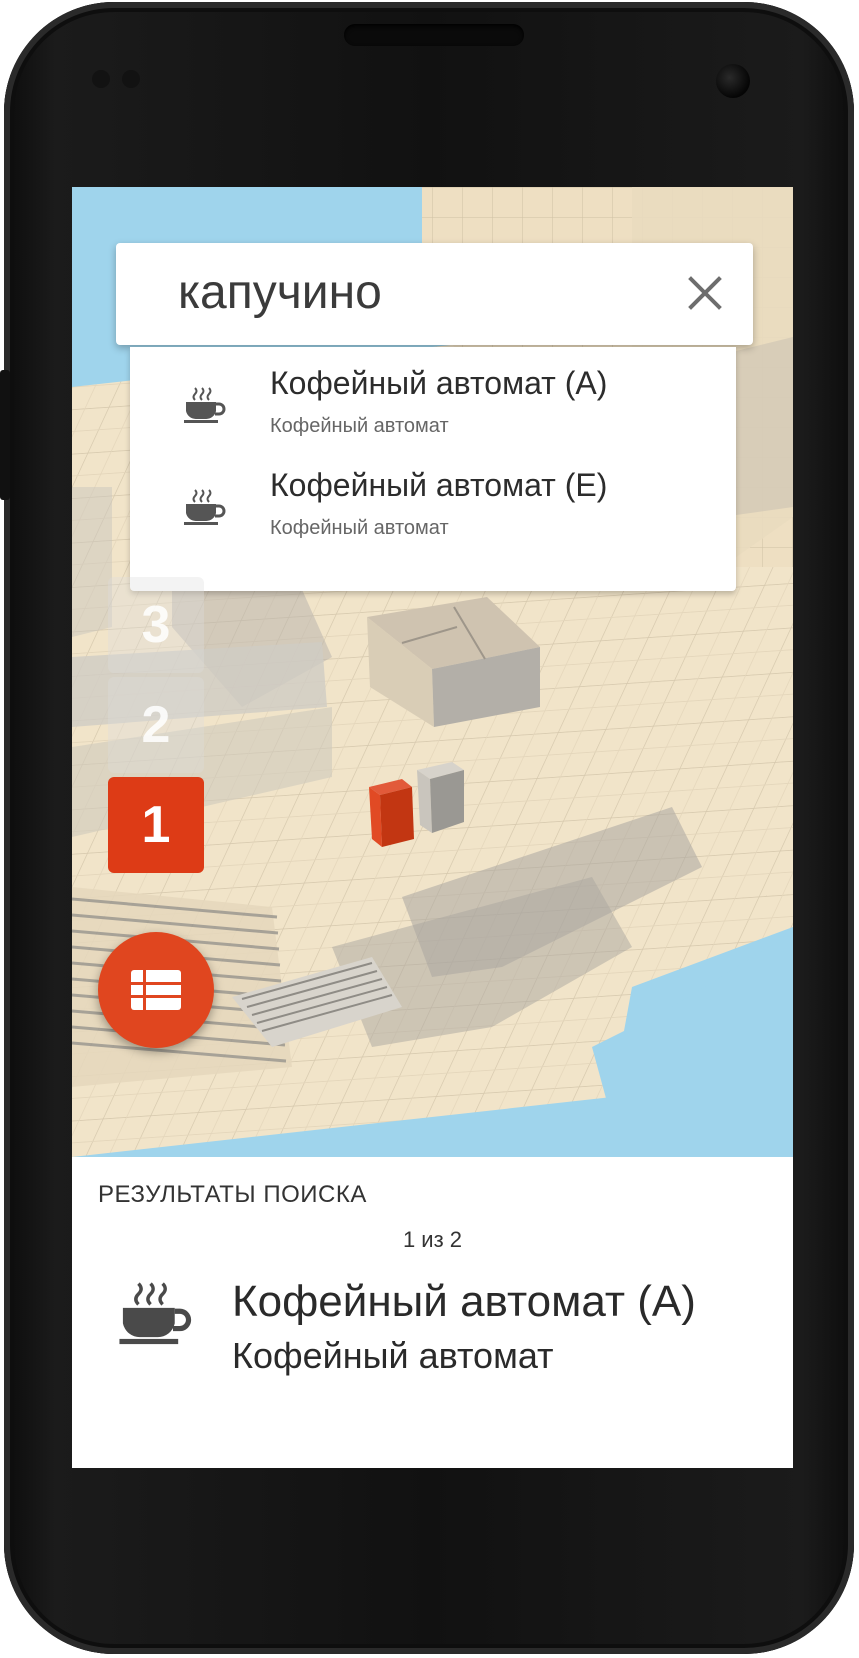 The image size is (859, 1658). Describe the element at coordinates (232, 1194) in the screenshot. I see `results-header: РЕЗУЛЬТАТЫ ПОИСКА` at that location.